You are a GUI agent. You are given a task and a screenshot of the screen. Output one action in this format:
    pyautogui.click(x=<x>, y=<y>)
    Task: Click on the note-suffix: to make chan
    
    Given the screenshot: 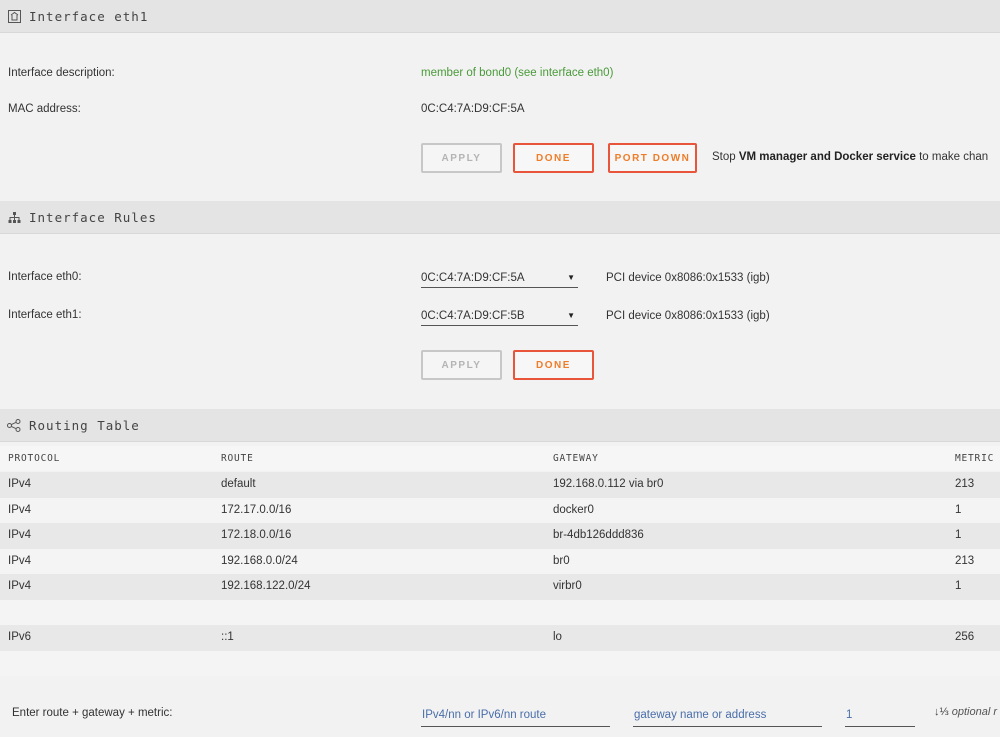 What is the action you would take?
    pyautogui.click(x=952, y=157)
    